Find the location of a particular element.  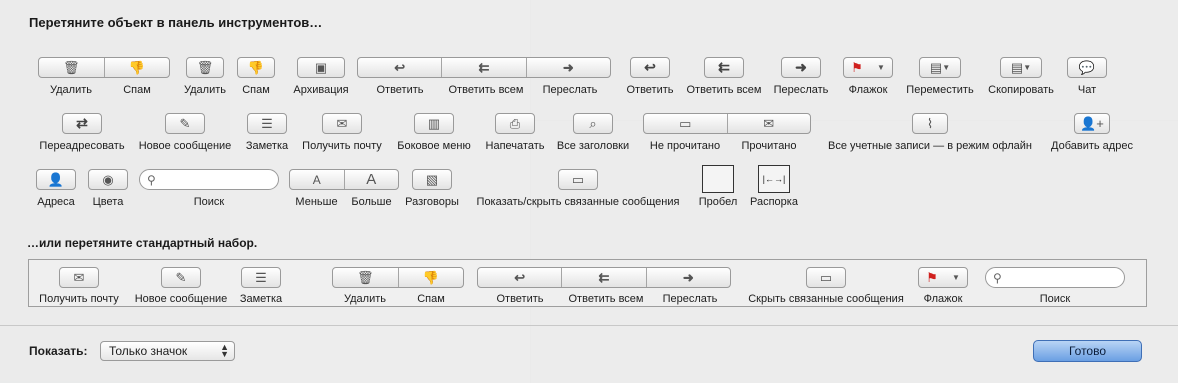

headers-icon: ⌕ is located at coordinates (593, 123).